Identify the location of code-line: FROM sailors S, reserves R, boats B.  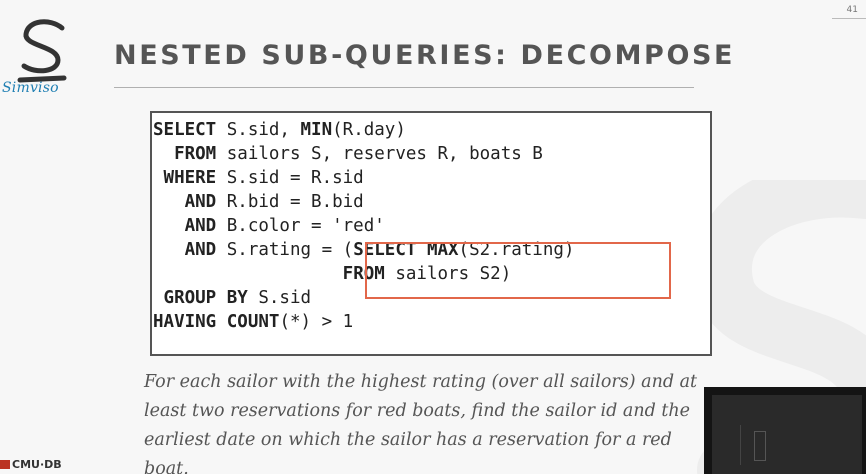
(363, 154).